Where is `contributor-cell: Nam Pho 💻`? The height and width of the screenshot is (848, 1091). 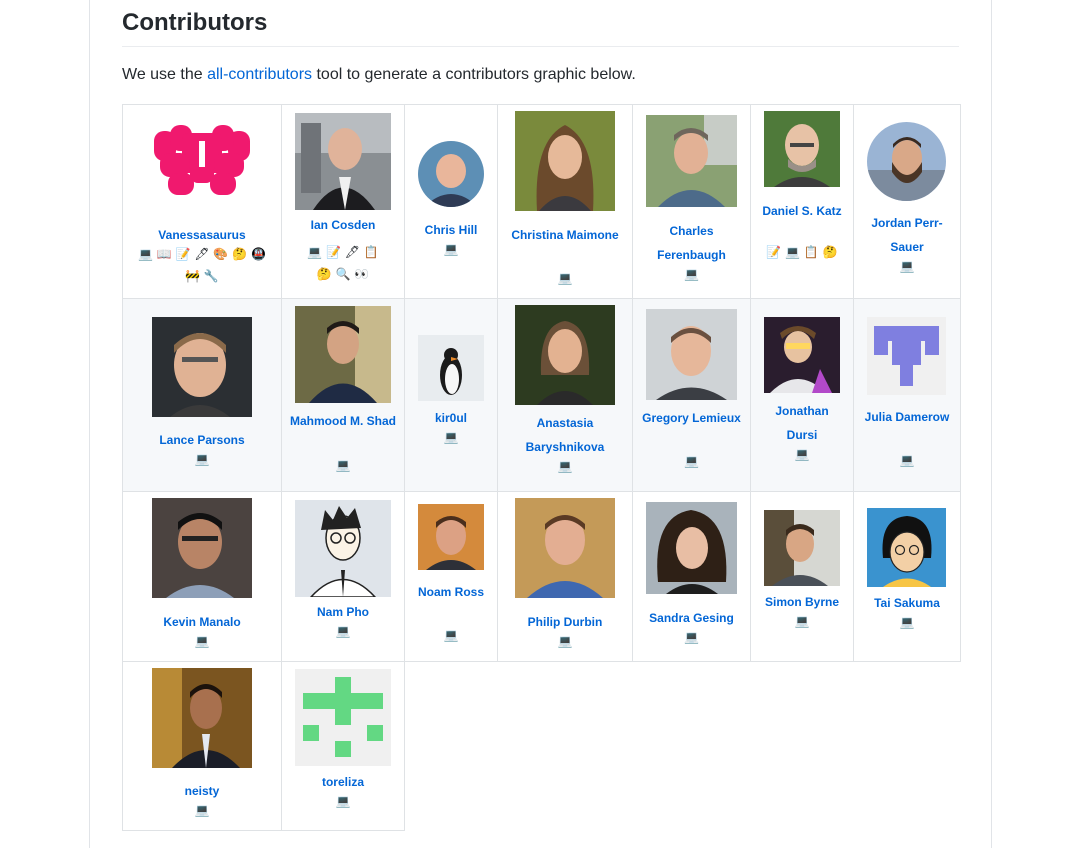 contributor-cell: Nam Pho 💻 is located at coordinates (343, 576).